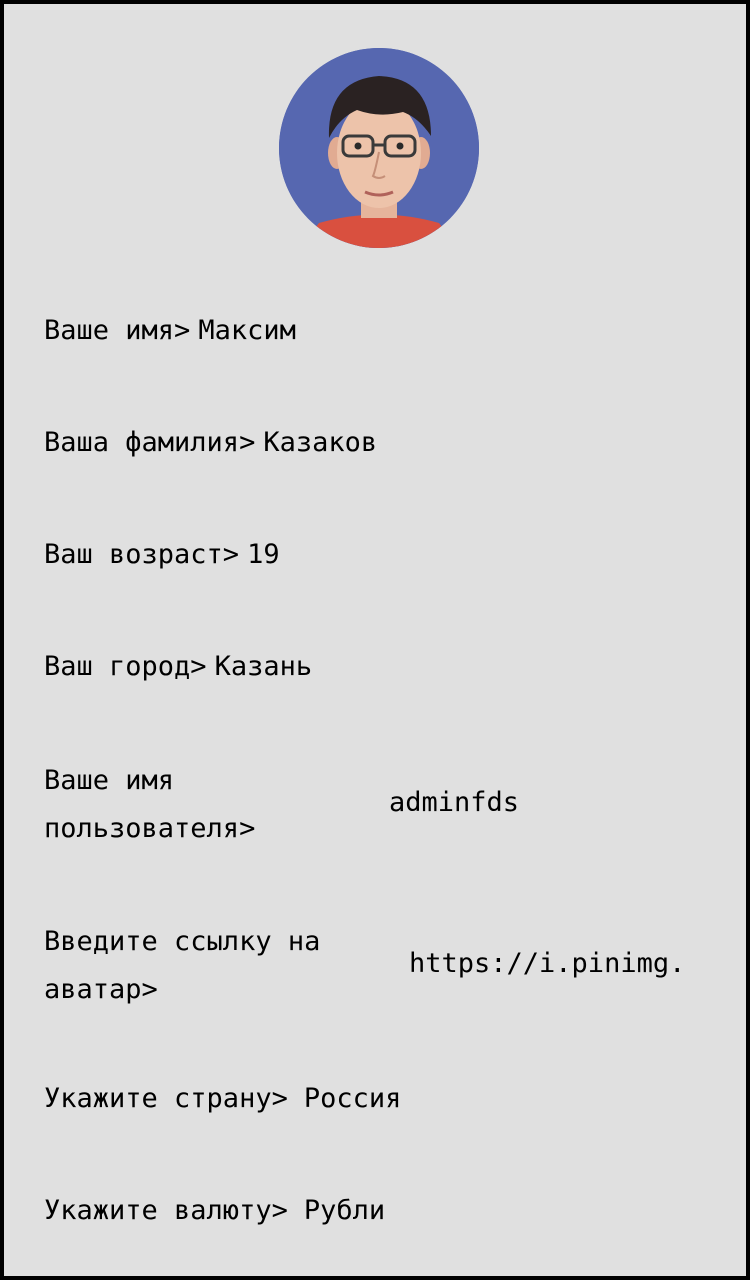 The height and width of the screenshot is (1280, 750). I want to click on currency-value: Рубли, so click(344, 1211).